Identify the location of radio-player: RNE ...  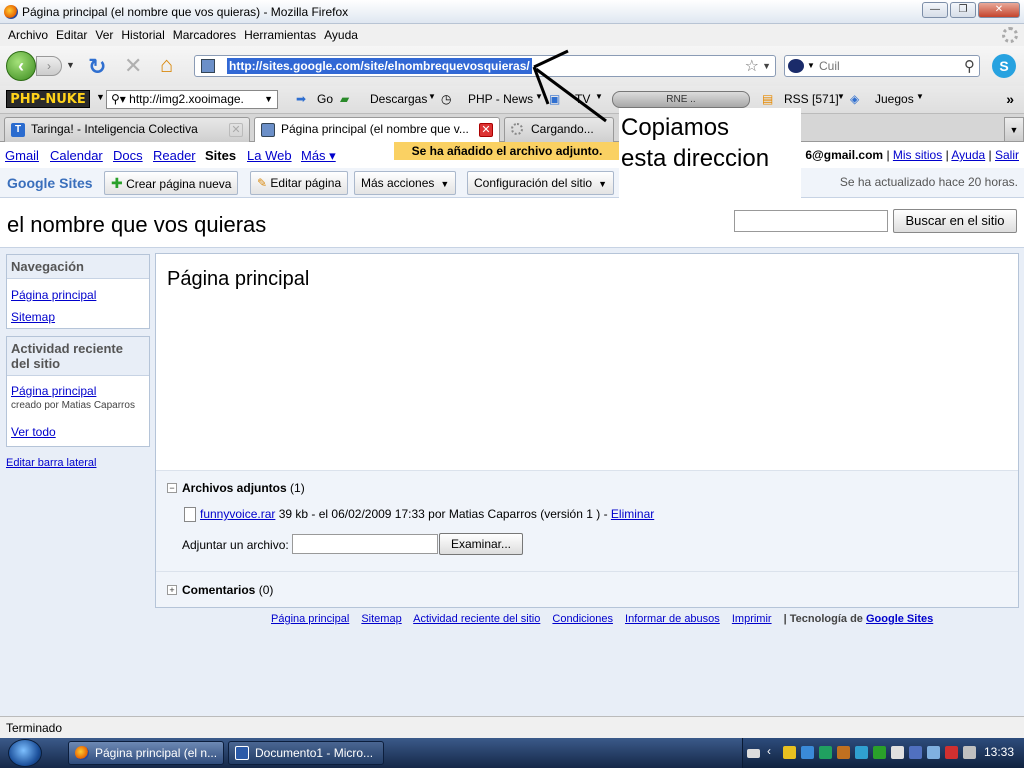
(681, 99).